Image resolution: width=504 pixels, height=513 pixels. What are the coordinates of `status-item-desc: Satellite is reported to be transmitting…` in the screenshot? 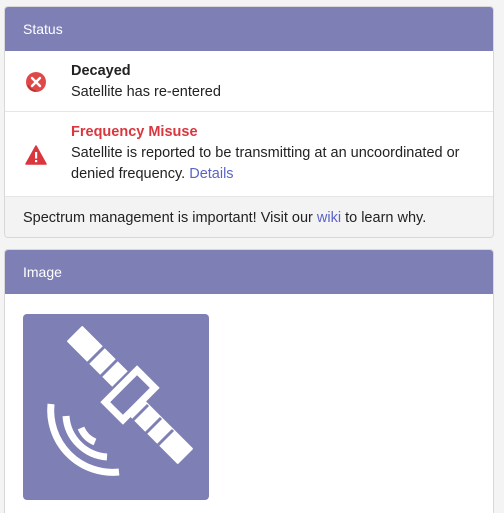 It's located at (276, 164).